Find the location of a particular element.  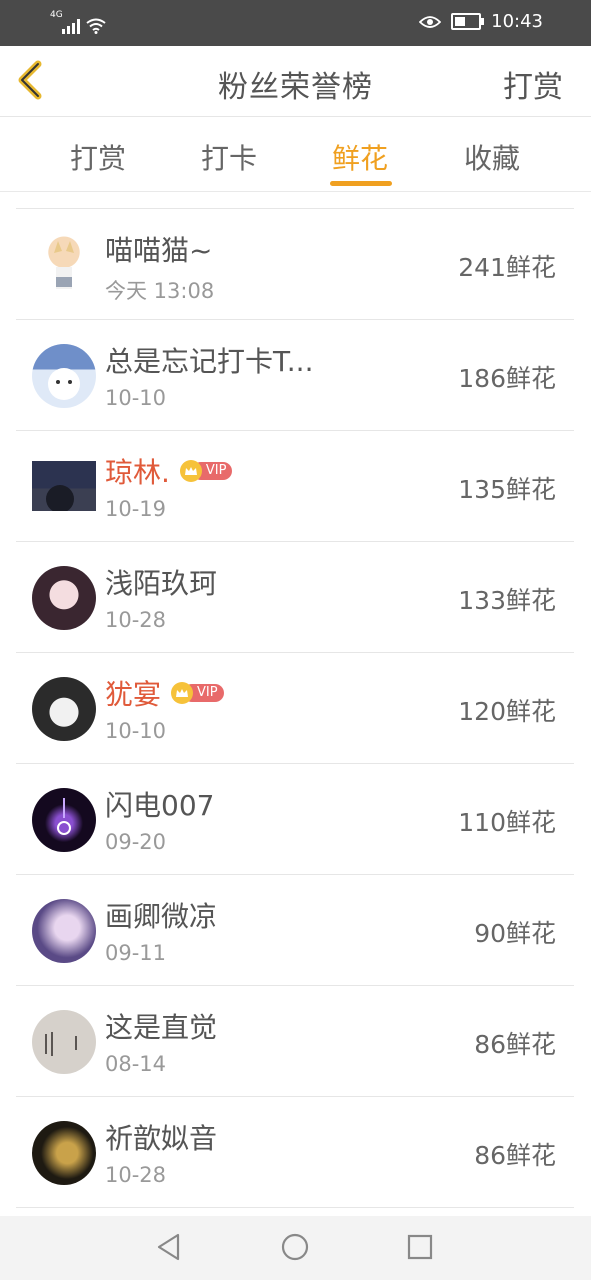

fan-name-text: 琼林. is located at coordinates (137, 472).